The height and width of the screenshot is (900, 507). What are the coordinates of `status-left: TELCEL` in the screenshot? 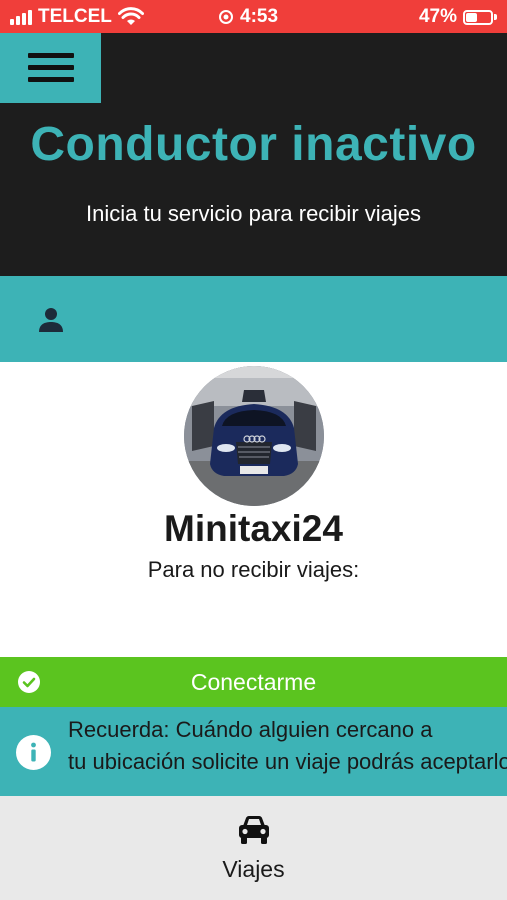 It's located at (77, 17).